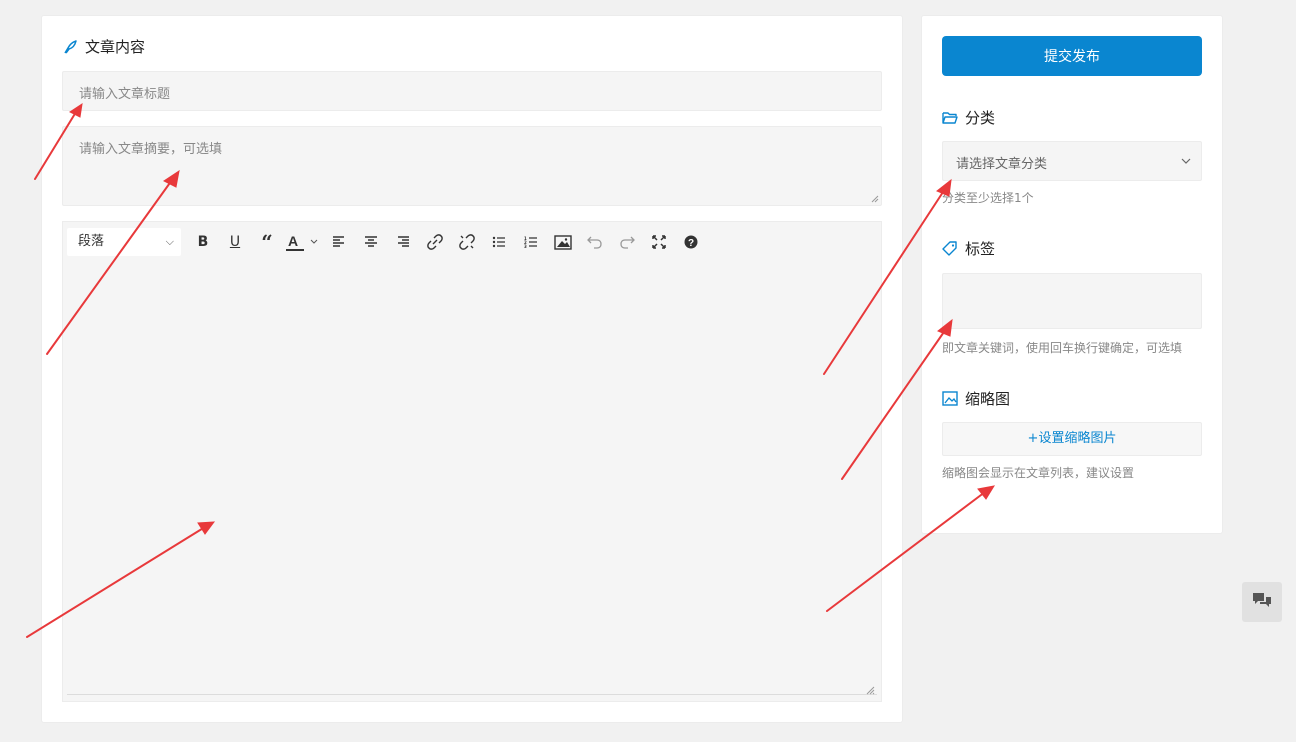 This screenshot has width=1296, height=742. Describe the element at coordinates (1002, 164) in the screenshot. I see `category-select-placeholder: 请选择文章分类` at that location.